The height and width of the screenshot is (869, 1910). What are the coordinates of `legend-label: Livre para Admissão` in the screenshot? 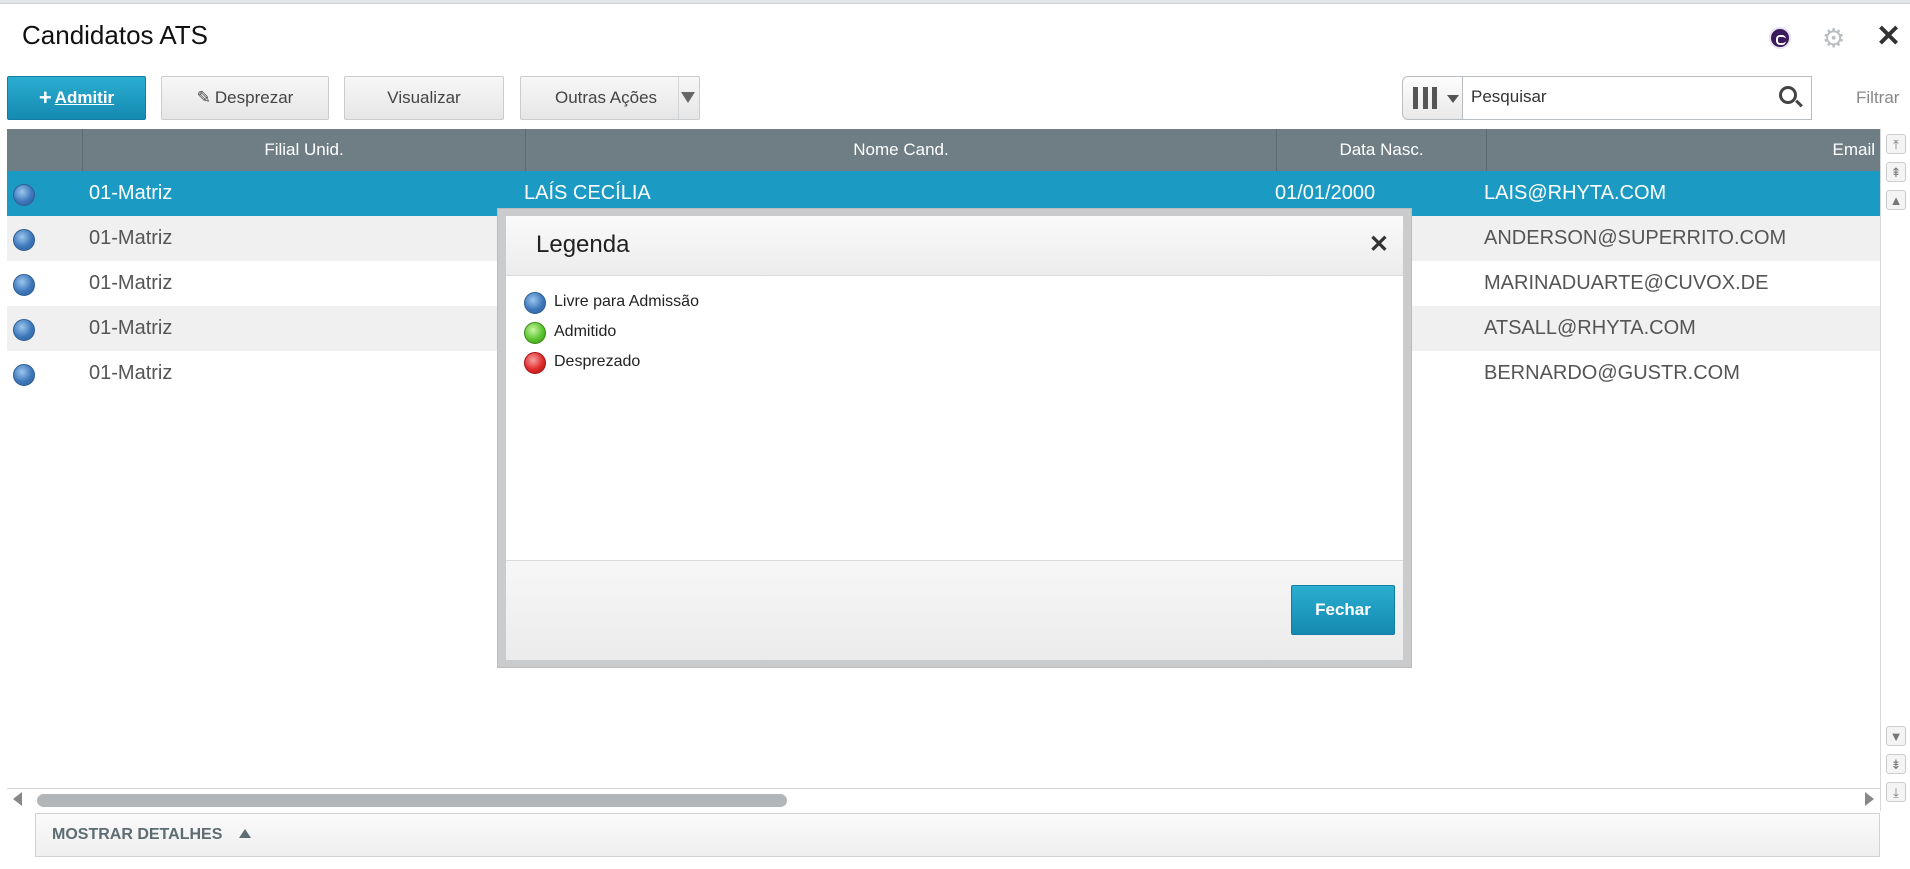 It's located at (626, 301).